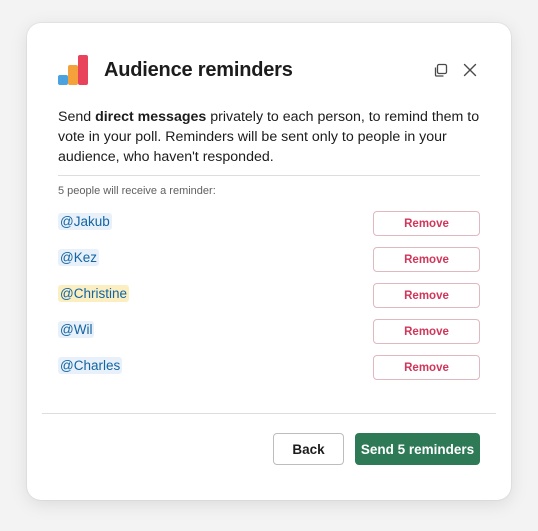 Image resolution: width=538 pixels, height=531 pixels. I want to click on modal-header: Audience reminders, so click(269, 70).